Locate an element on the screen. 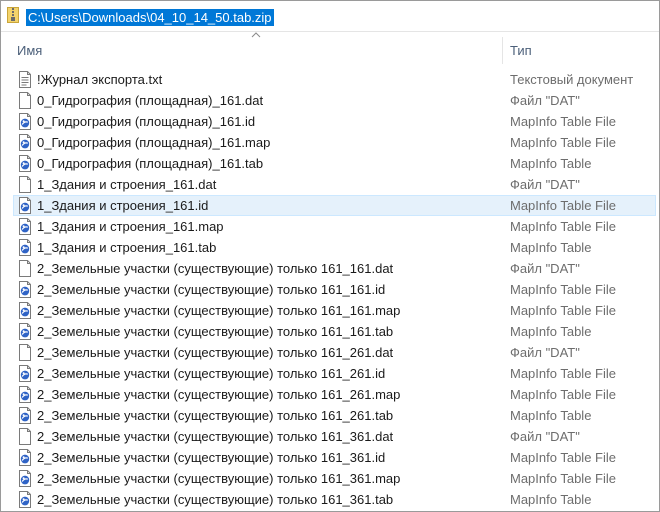 This screenshot has height=512, width=660. file-row: 1_Здания и строения_161.tab MapInfo Table is located at coordinates (330, 247).